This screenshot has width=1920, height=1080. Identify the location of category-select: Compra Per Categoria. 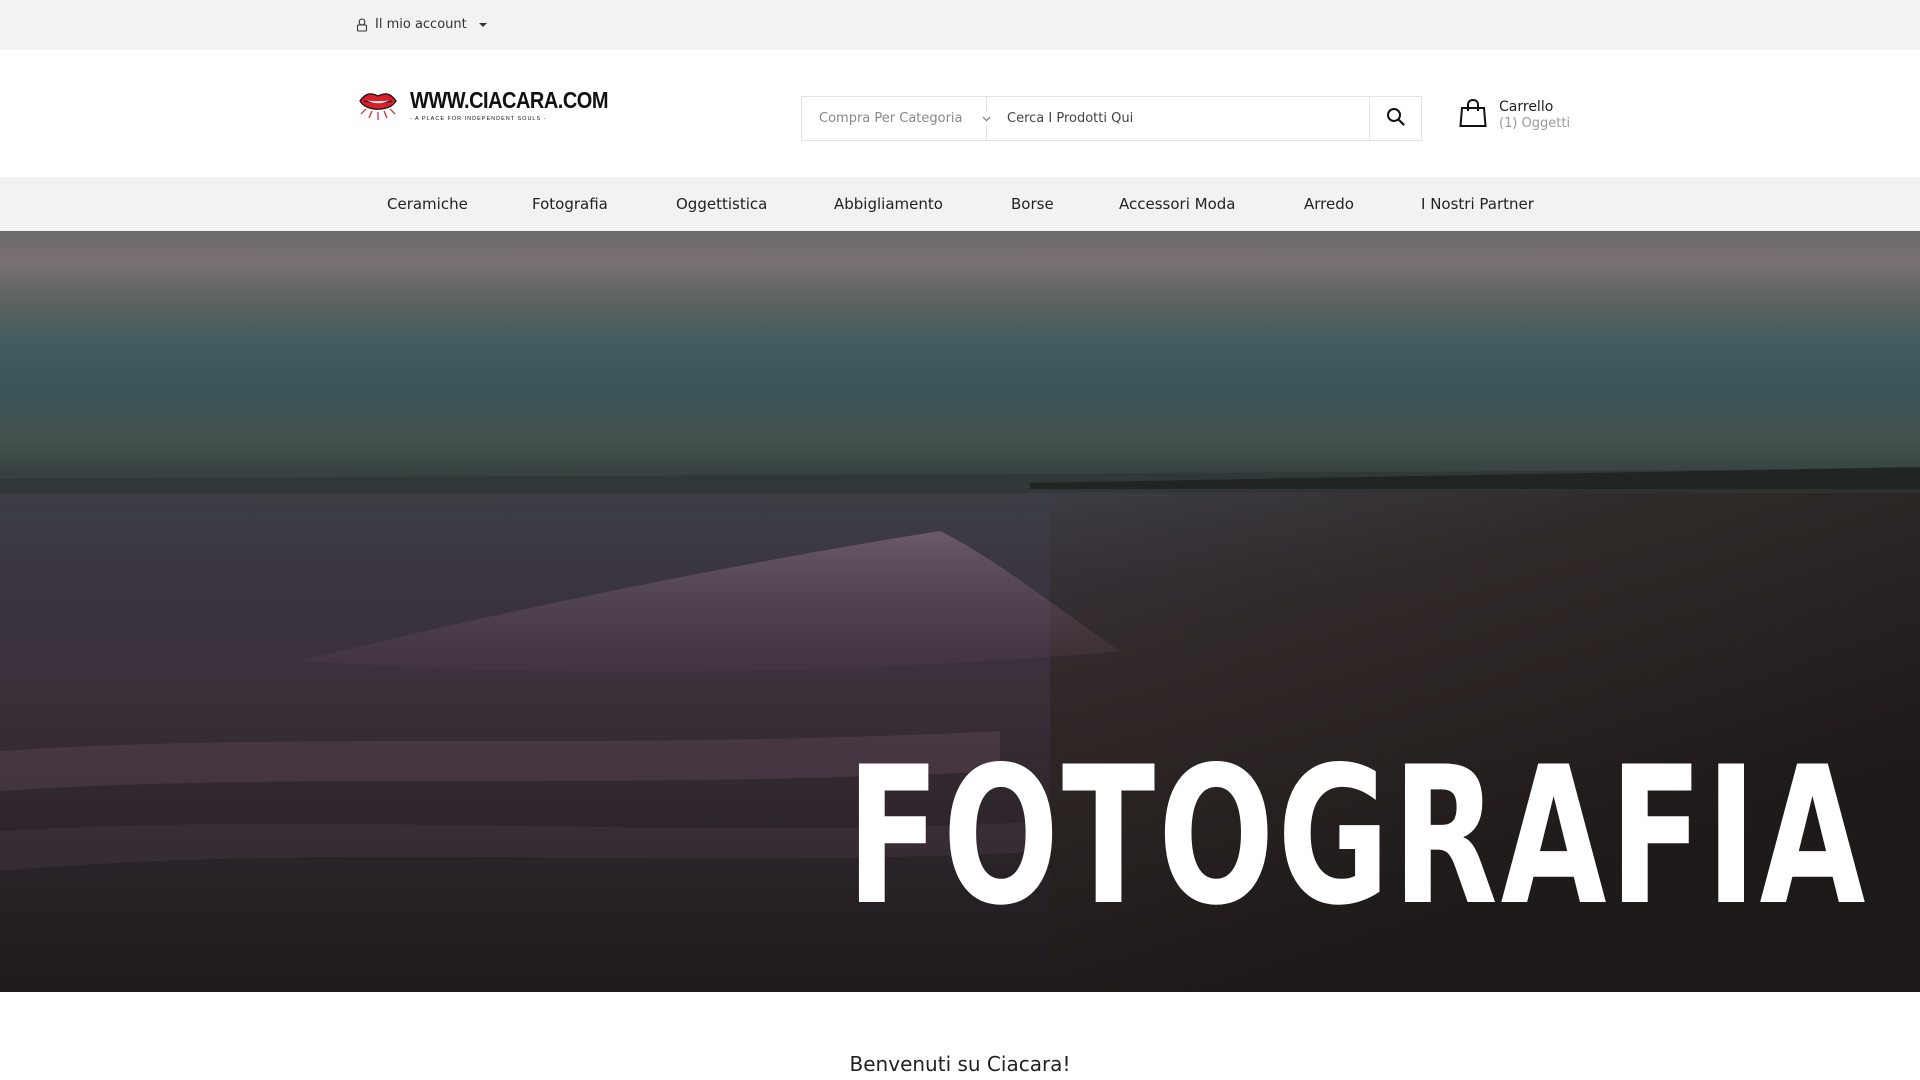
(897, 118).